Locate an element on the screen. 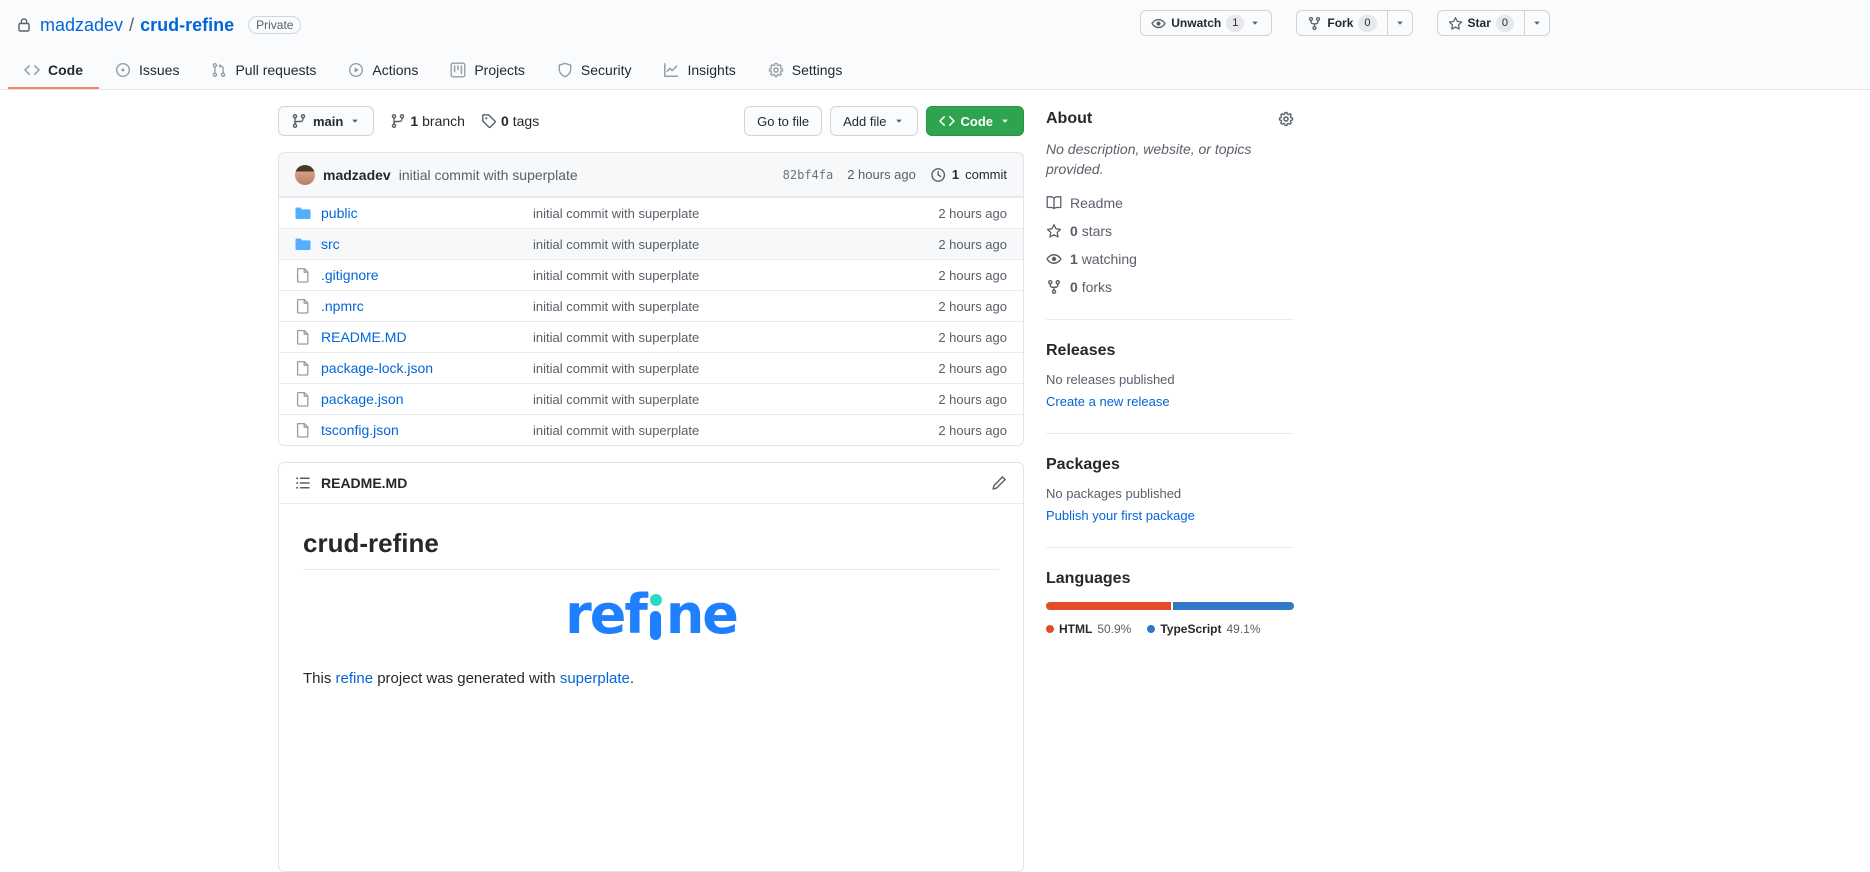 This screenshot has height=872, width=1870. readme-header: README.MD is located at coordinates (651, 483).